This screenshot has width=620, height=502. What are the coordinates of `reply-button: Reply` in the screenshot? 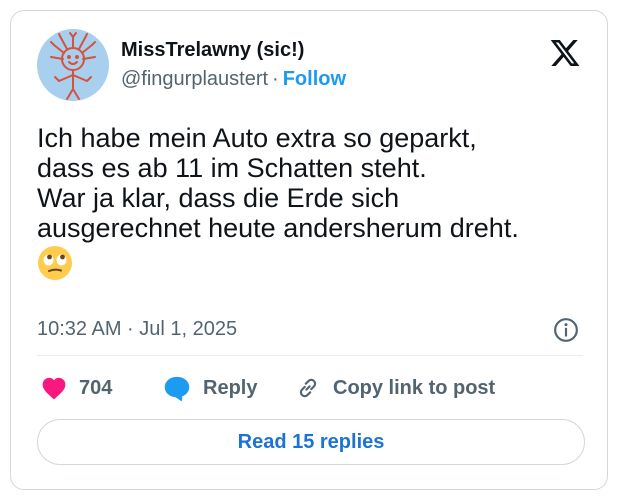 It's located at (210, 388).